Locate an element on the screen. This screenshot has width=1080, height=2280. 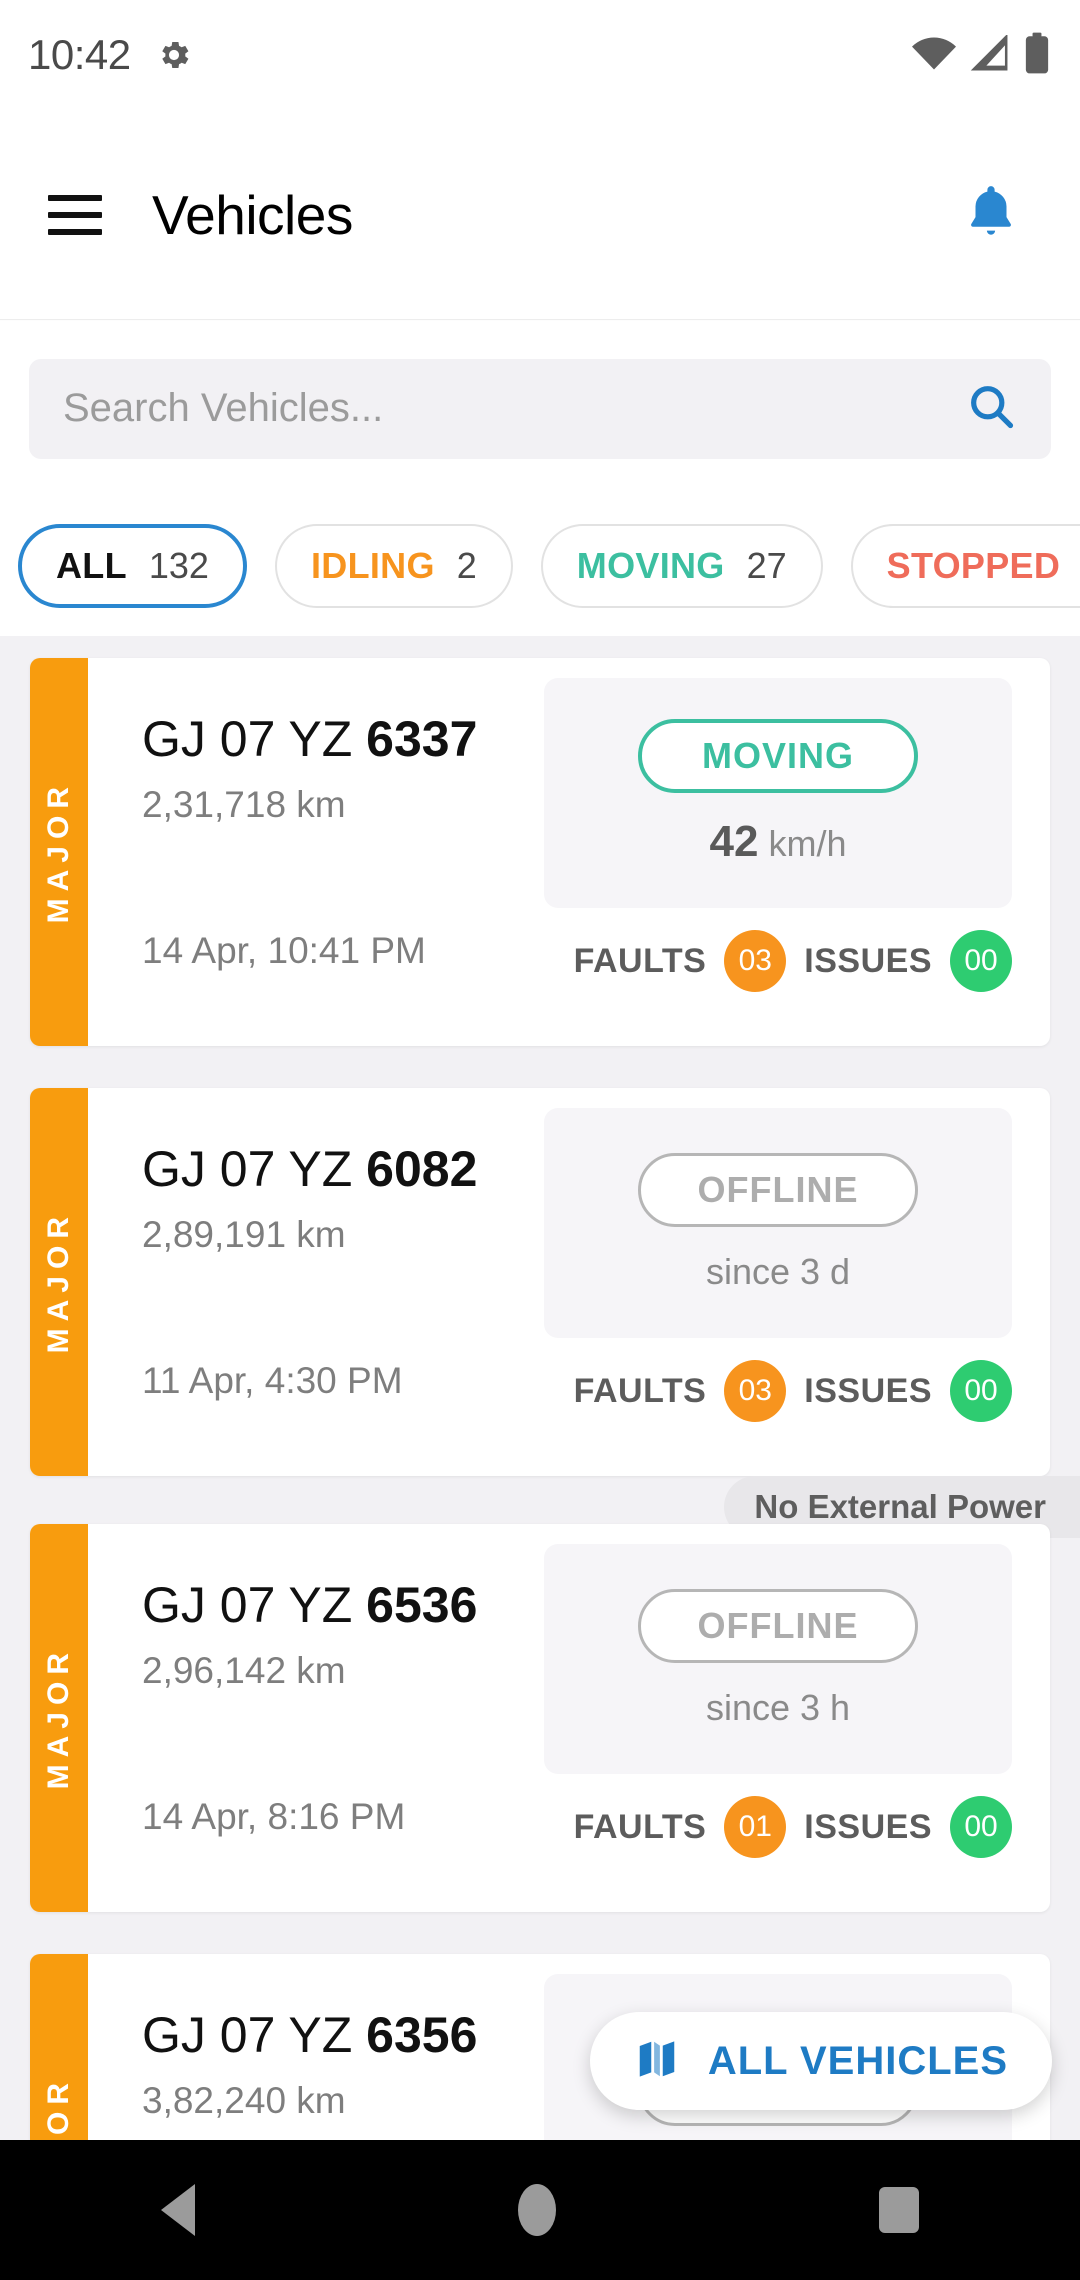
filter-chip-moving: MOVING 27 is located at coordinates (681, 566).